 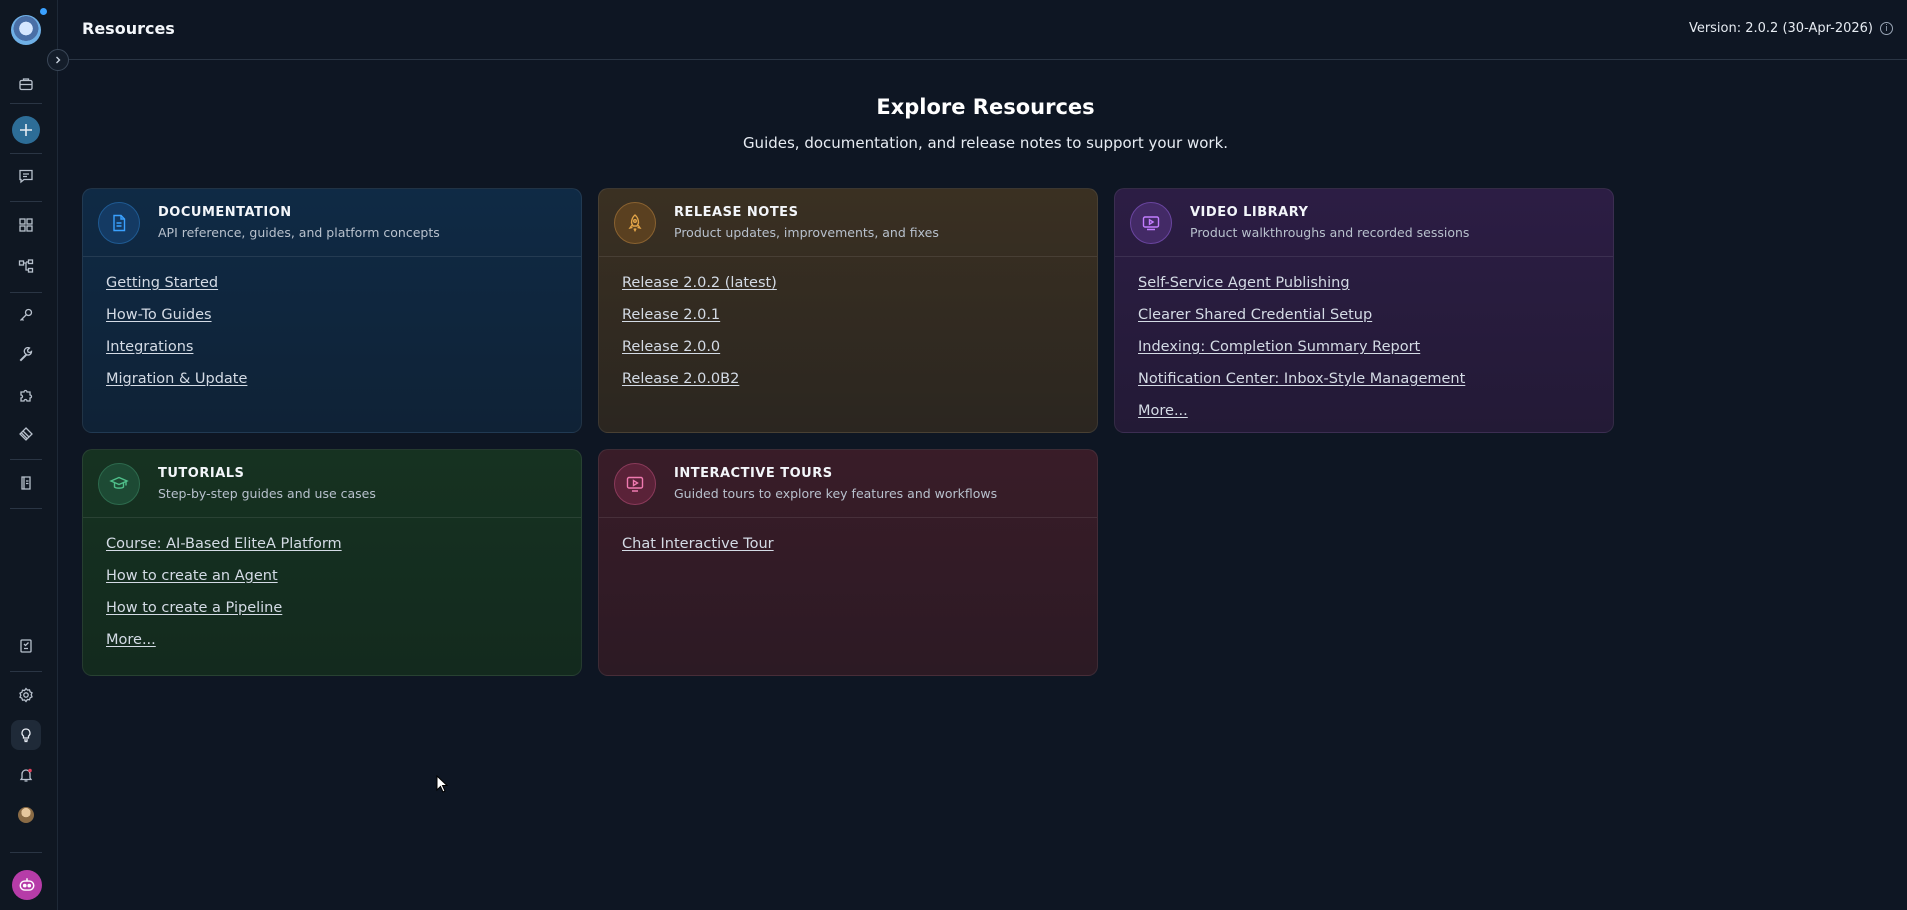 What do you see at coordinates (26, 225) in the screenshot?
I see `grid-icon` at bounding box center [26, 225].